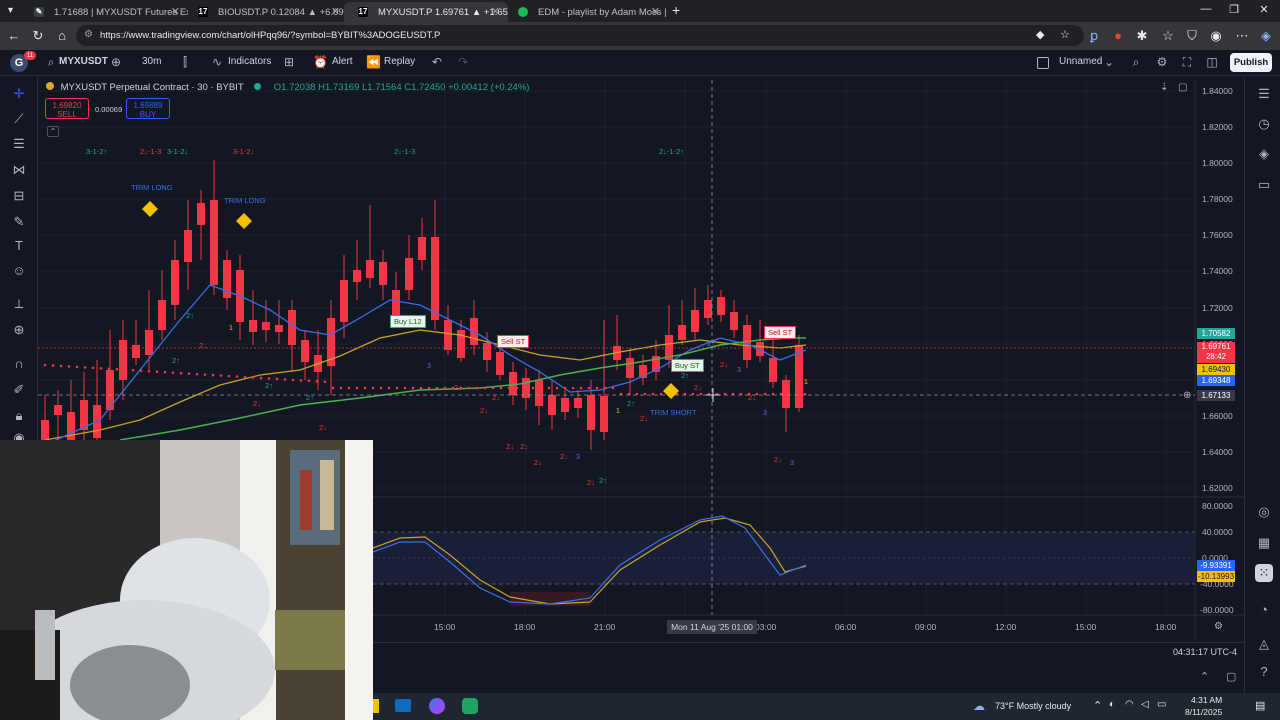 The height and width of the screenshot is (720, 1280). Describe the element at coordinates (1043, 63) in the screenshot. I see `layout-checkbox-icon` at that location.